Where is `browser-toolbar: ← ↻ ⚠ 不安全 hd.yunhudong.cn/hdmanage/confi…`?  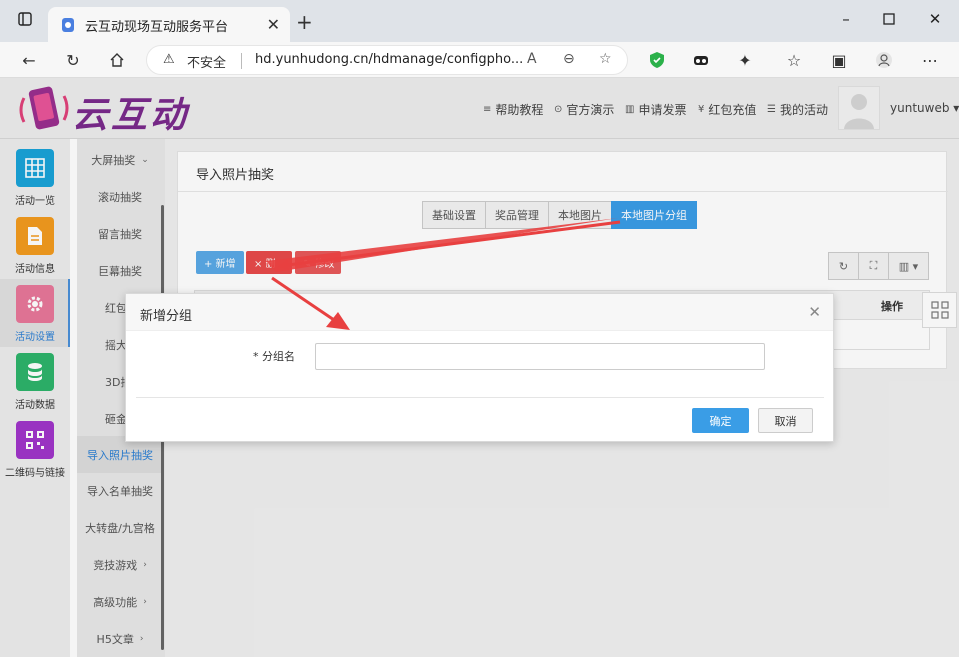 browser-toolbar: ← ↻ ⚠ 不安全 hd.yunhudong.cn/hdmanage/confi… is located at coordinates (479, 60).